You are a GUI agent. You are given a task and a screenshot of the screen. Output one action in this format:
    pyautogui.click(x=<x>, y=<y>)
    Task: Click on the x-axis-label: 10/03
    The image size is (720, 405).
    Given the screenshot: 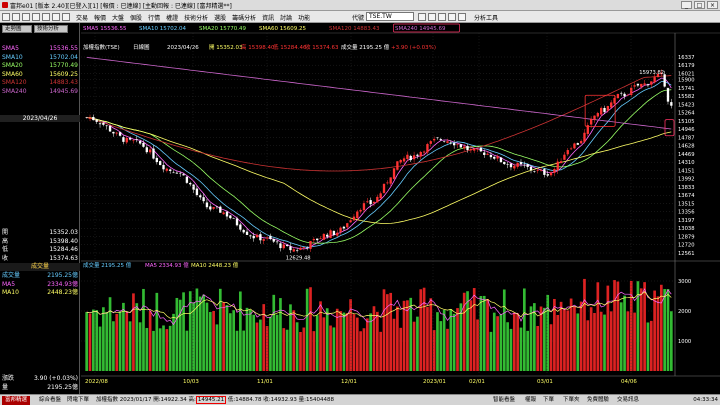 What is the action you would take?
    pyautogui.click(x=191, y=382)
    